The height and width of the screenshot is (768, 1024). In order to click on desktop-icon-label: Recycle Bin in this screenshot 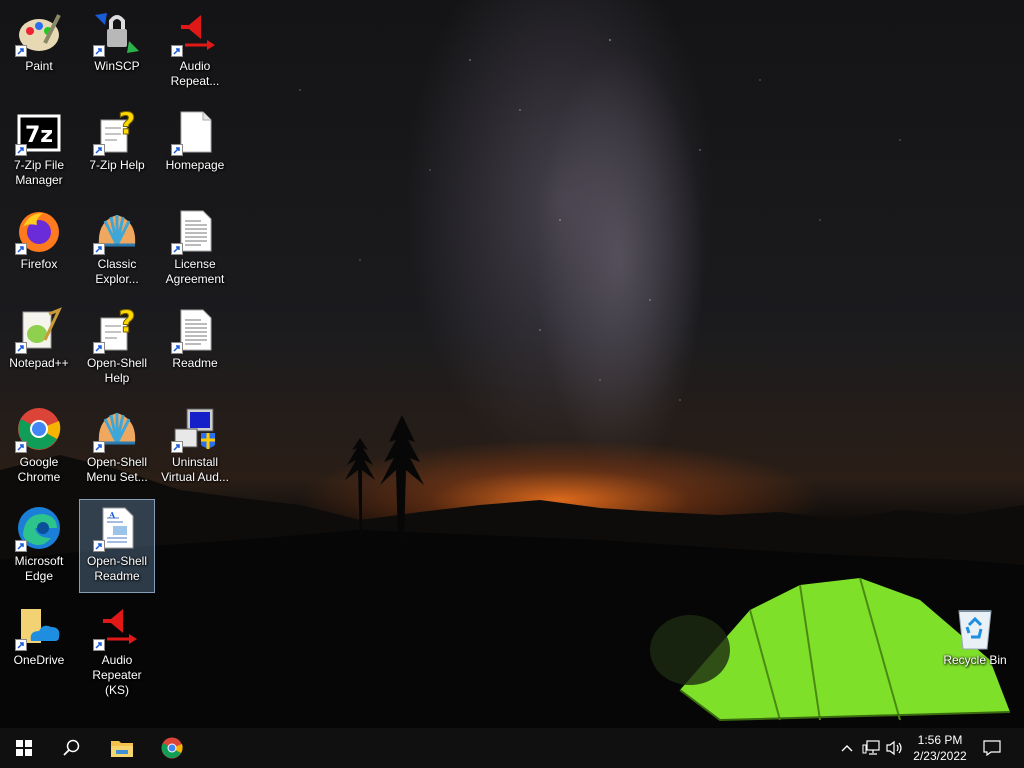, I will do `click(975, 660)`.